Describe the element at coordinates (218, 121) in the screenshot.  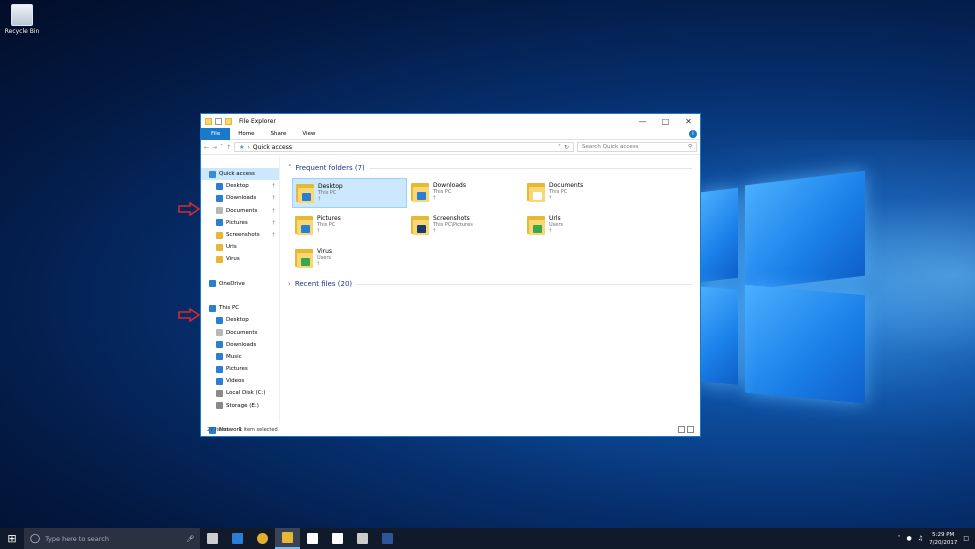
I see `properties-icon` at that location.